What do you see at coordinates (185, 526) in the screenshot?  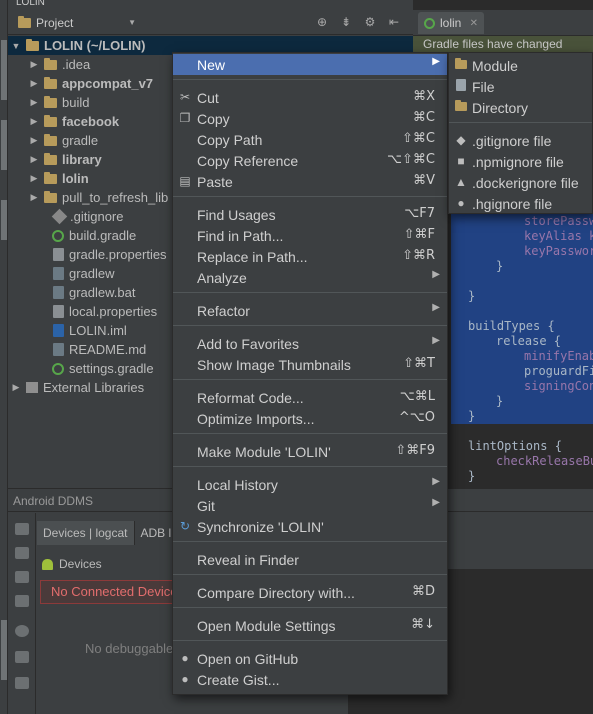 I see `sync-icon: ↻` at bounding box center [185, 526].